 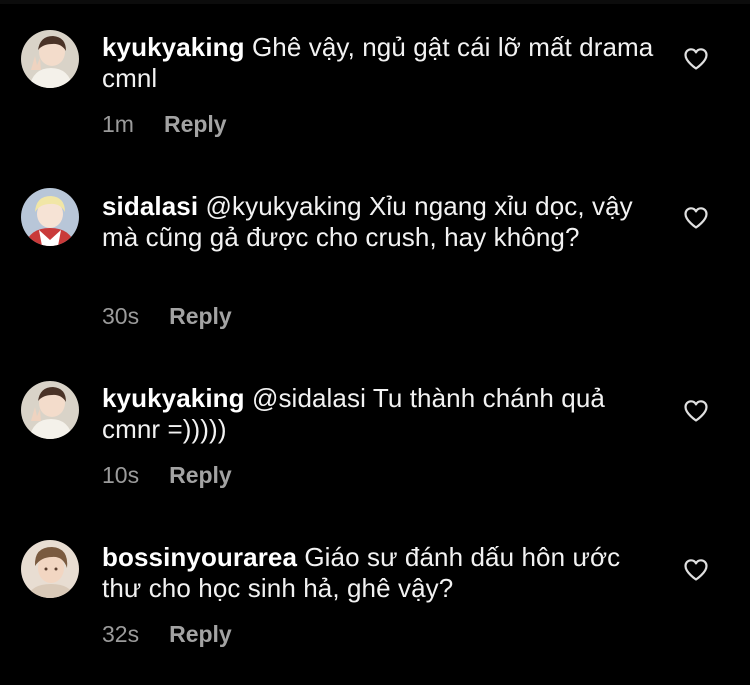 I want to click on comment-meta: 32s Reply, so click(x=167, y=634).